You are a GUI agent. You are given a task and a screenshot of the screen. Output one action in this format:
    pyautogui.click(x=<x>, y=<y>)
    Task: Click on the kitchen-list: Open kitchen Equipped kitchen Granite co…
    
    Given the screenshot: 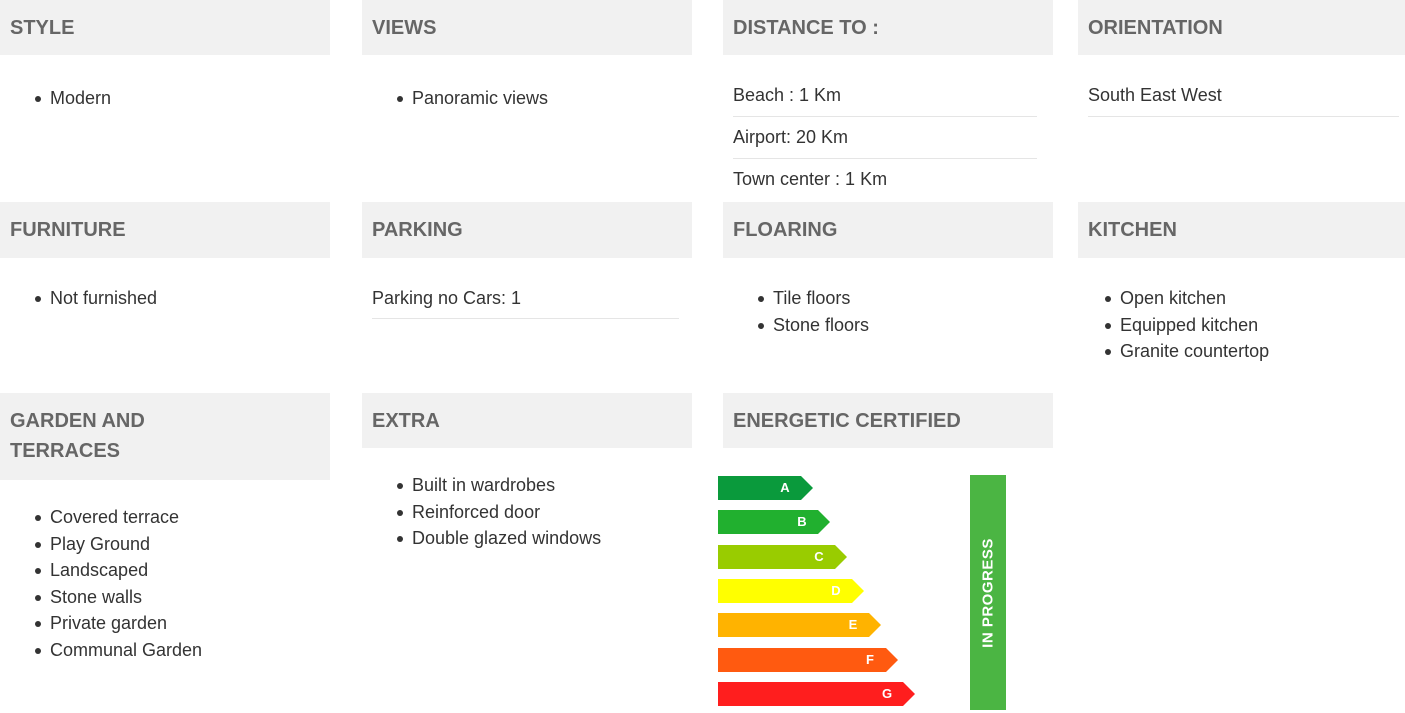 What is the action you would take?
    pyautogui.click(x=1251, y=325)
    